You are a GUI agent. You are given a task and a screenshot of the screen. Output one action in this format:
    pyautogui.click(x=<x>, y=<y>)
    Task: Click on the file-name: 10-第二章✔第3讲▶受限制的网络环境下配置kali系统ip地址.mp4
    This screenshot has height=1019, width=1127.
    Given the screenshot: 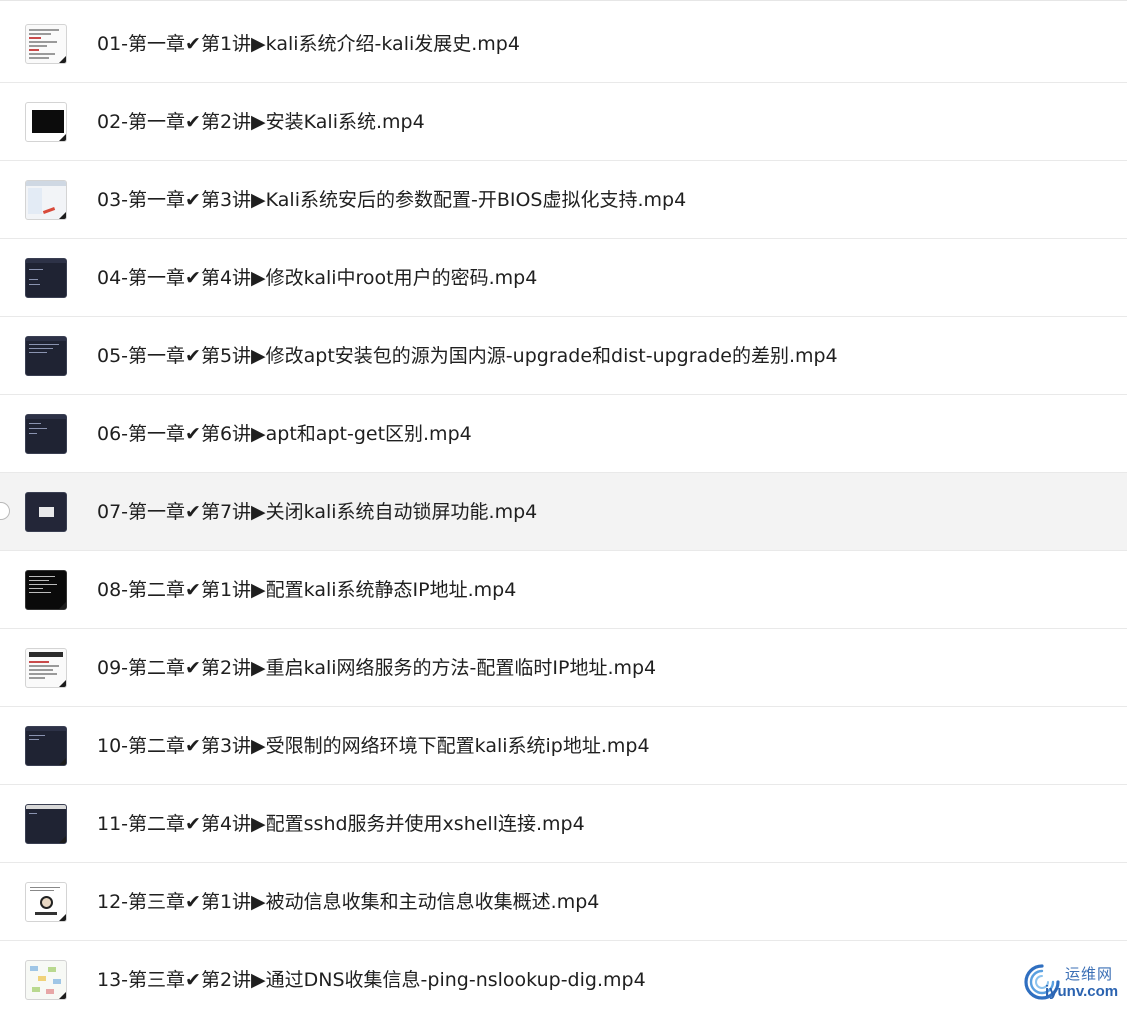 What is the action you would take?
    pyautogui.click(x=373, y=746)
    